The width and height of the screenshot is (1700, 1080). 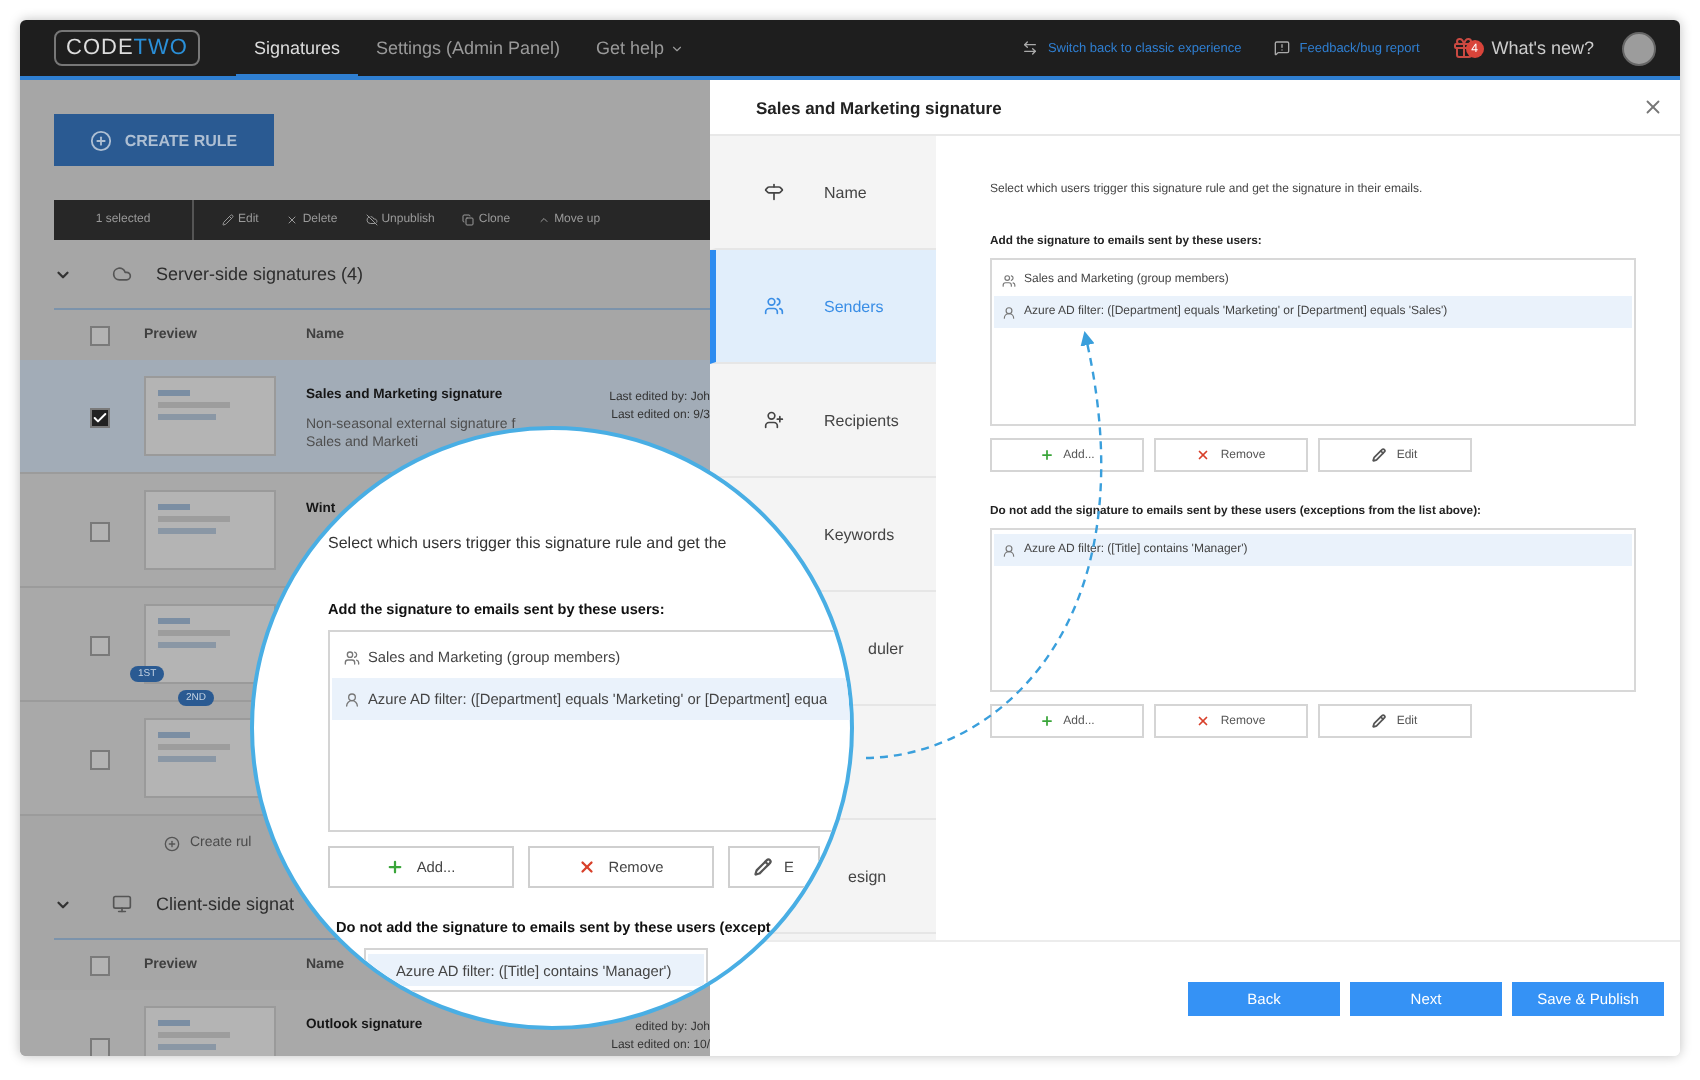 What do you see at coordinates (845, 192) in the screenshot?
I see `step-tab: Name` at bounding box center [845, 192].